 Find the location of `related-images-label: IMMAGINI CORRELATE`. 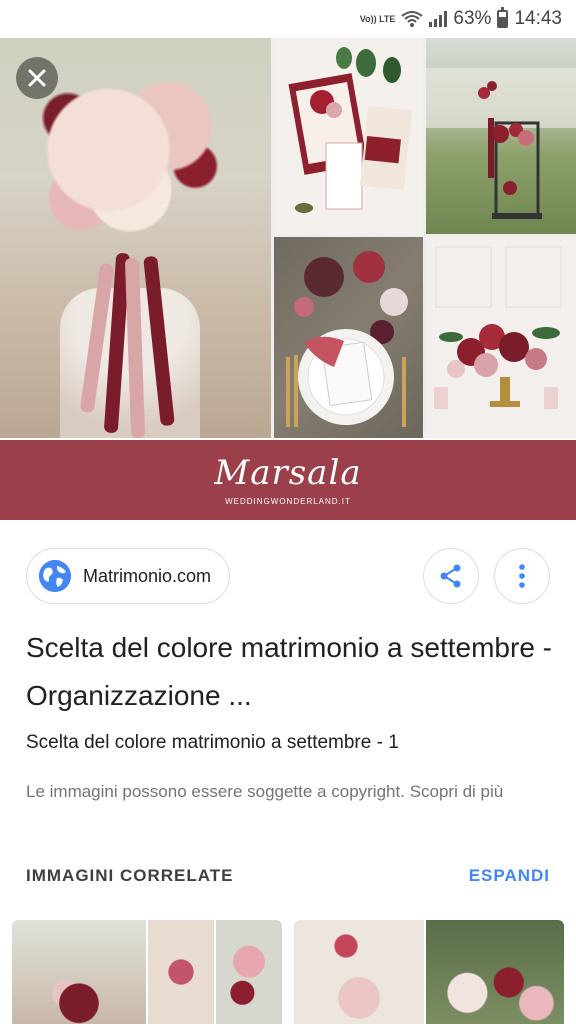

related-images-label: IMMAGINI CORRELATE is located at coordinates (130, 875).